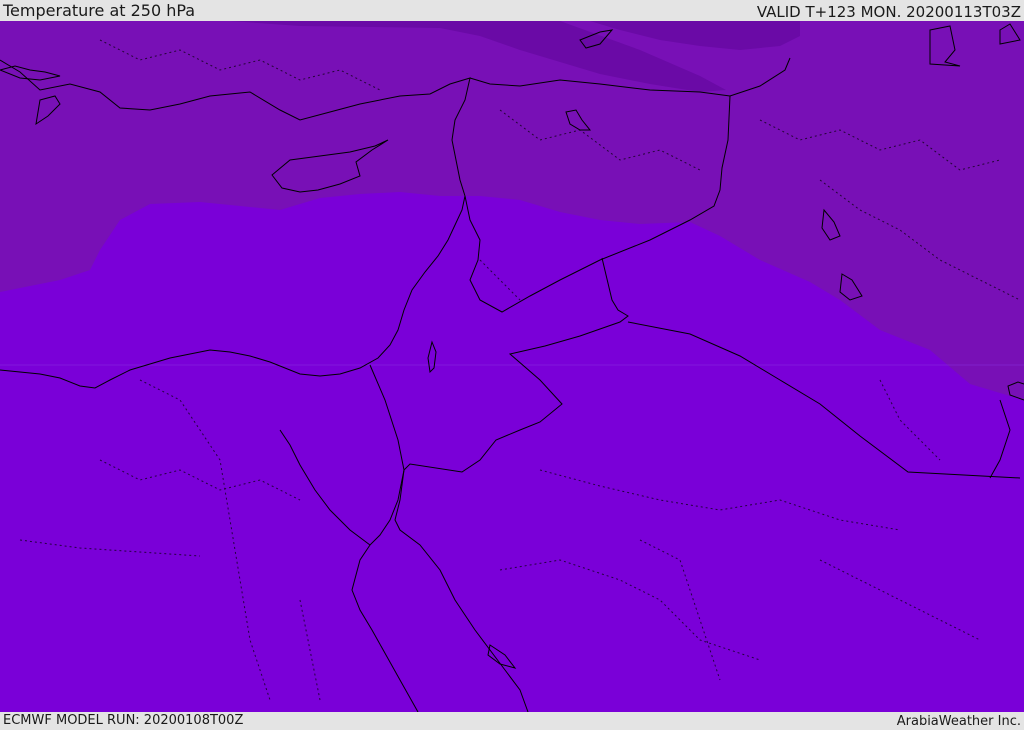 Image resolution: width=1024 pixels, height=730 pixels. I want to click on map-title: Temperature at 250 hPa, so click(99, 10).